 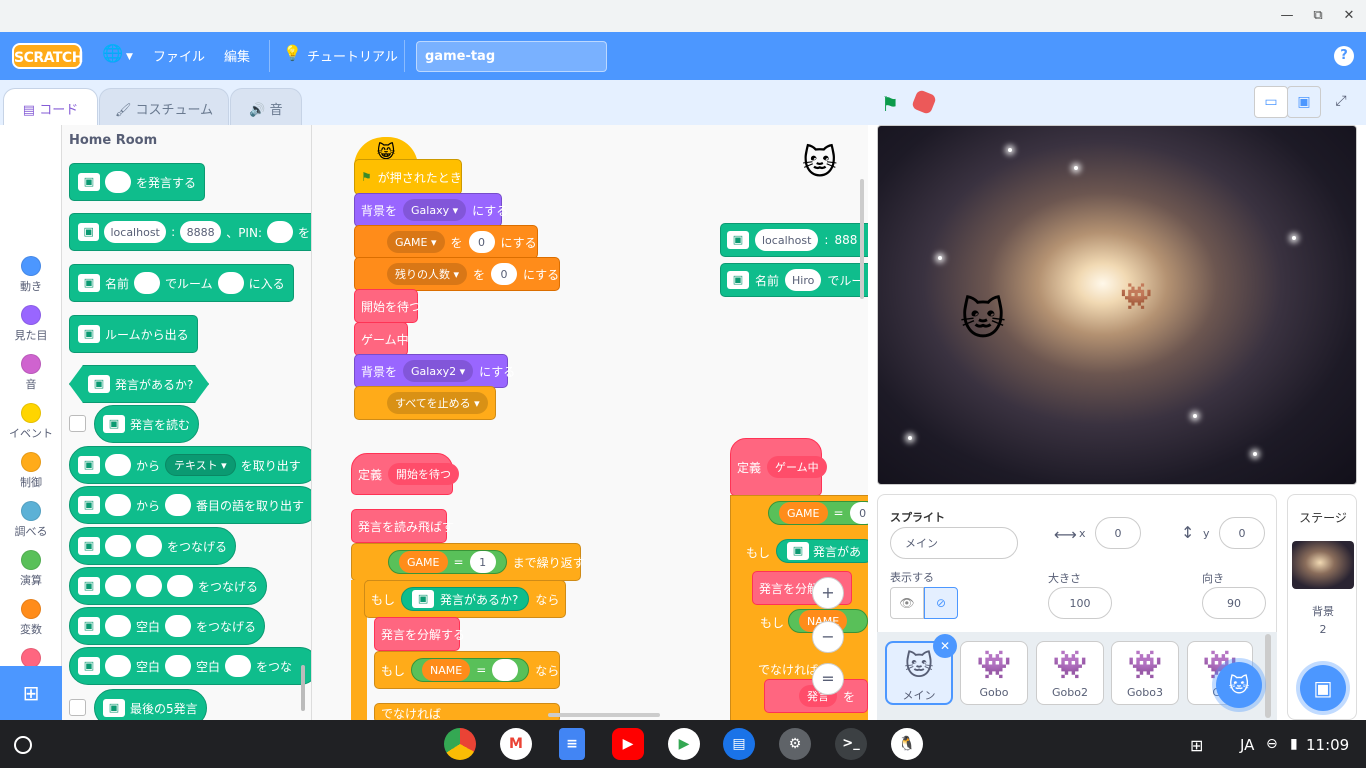 What do you see at coordinates (482, 562) in the screenshot?
I see `eq-value: 1` at bounding box center [482, 562].